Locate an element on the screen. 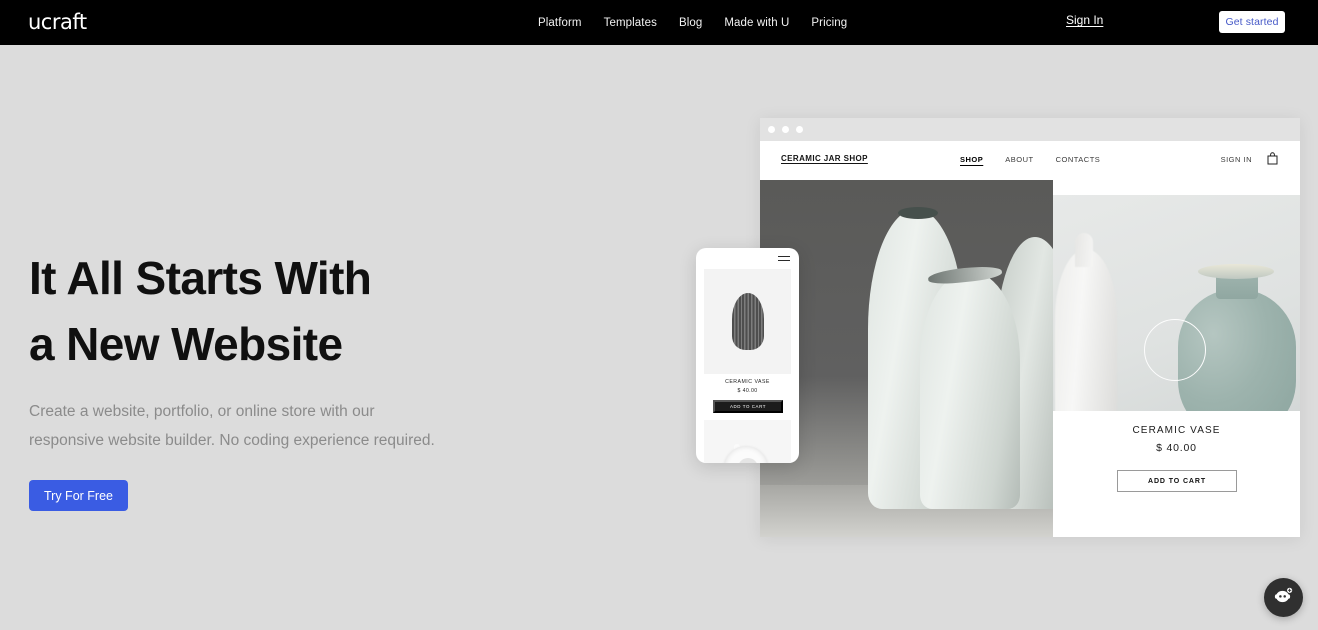 This screenshot has height=630, width=1318. chat-bot-icon is located at coordinates (1284, 598).